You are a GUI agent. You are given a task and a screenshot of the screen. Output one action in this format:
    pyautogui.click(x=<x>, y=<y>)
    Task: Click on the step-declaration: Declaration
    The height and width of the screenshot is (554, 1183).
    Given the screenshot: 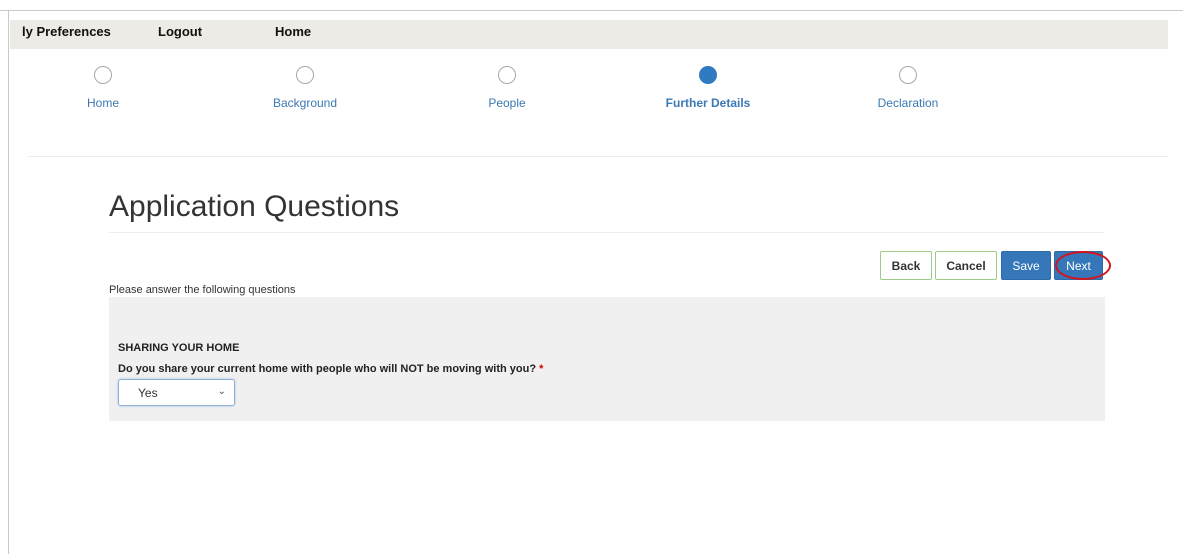 What is the action you would take?
    pyautogui.click(x=908, y=88)
    